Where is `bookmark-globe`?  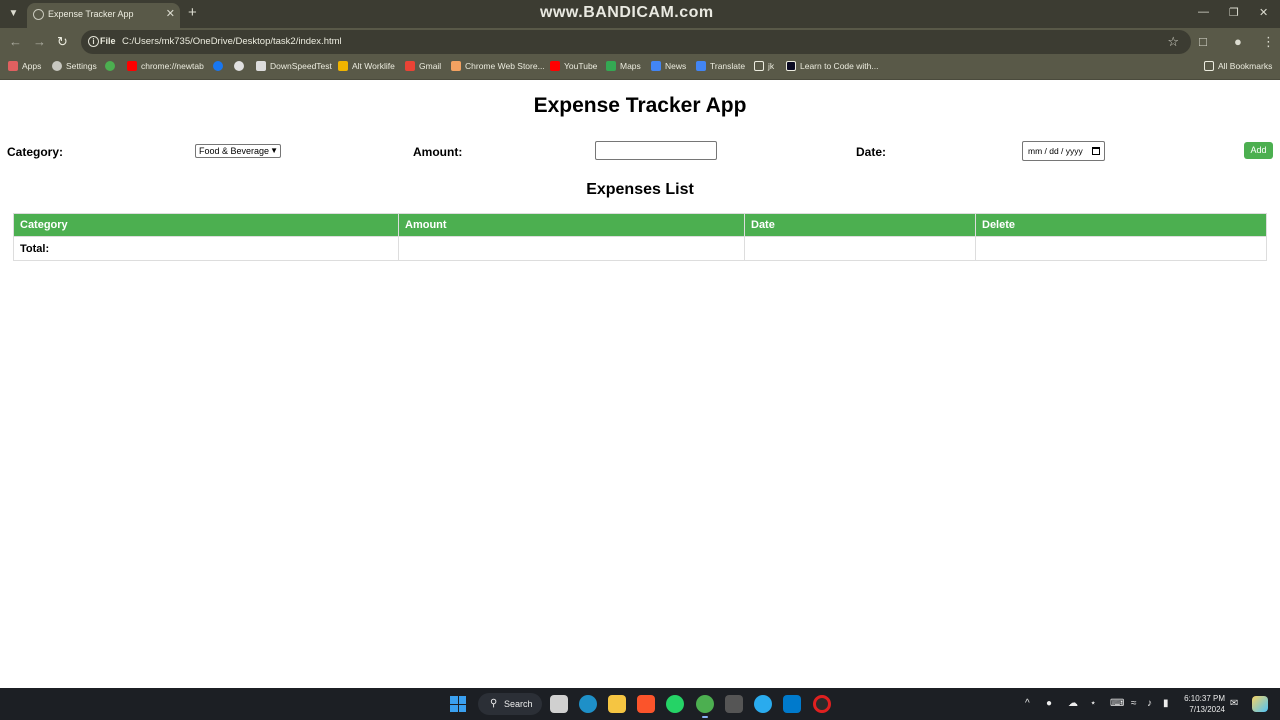 bookmark-globe is located at coordinates (241, 66).